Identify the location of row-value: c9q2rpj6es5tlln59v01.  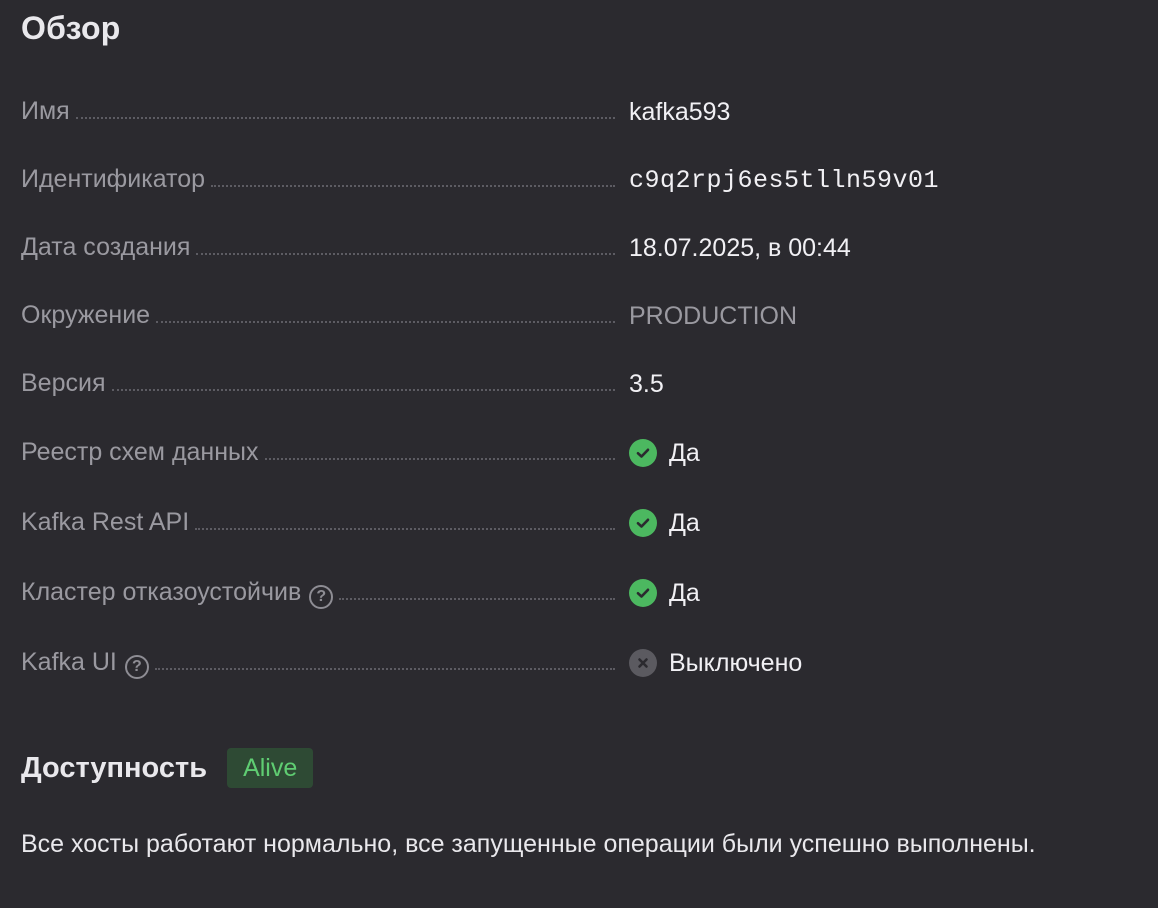
(784, 180).